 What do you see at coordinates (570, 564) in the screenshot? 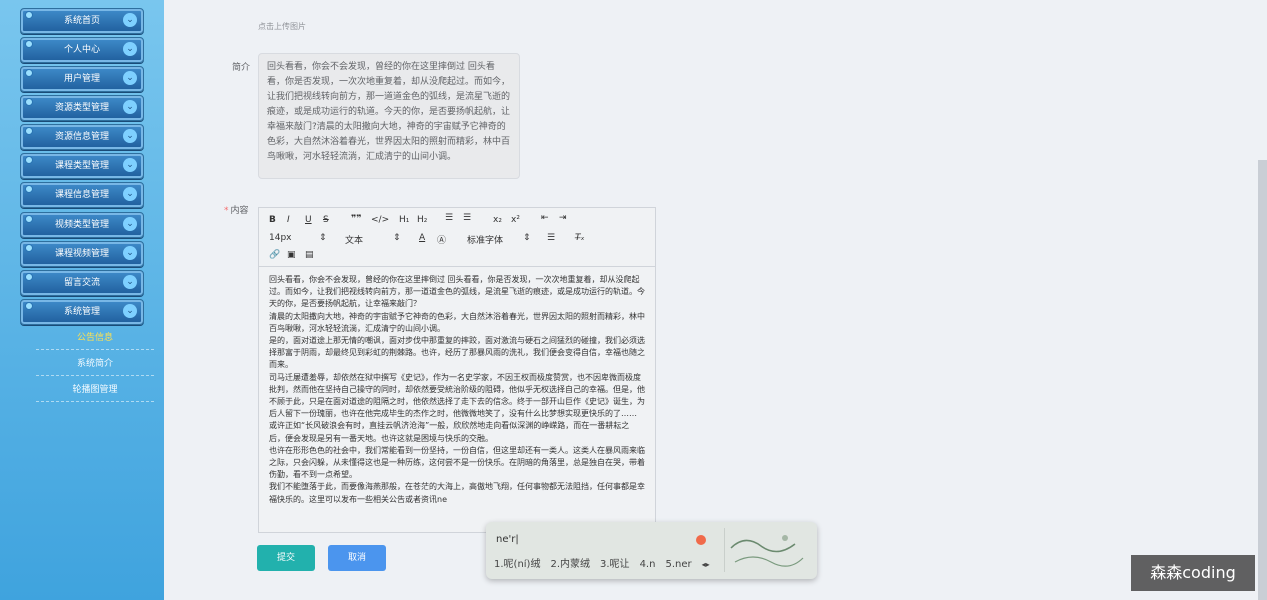
I see `ime-candidate: 2.内蒙绒` at bounding box center [570, 564].